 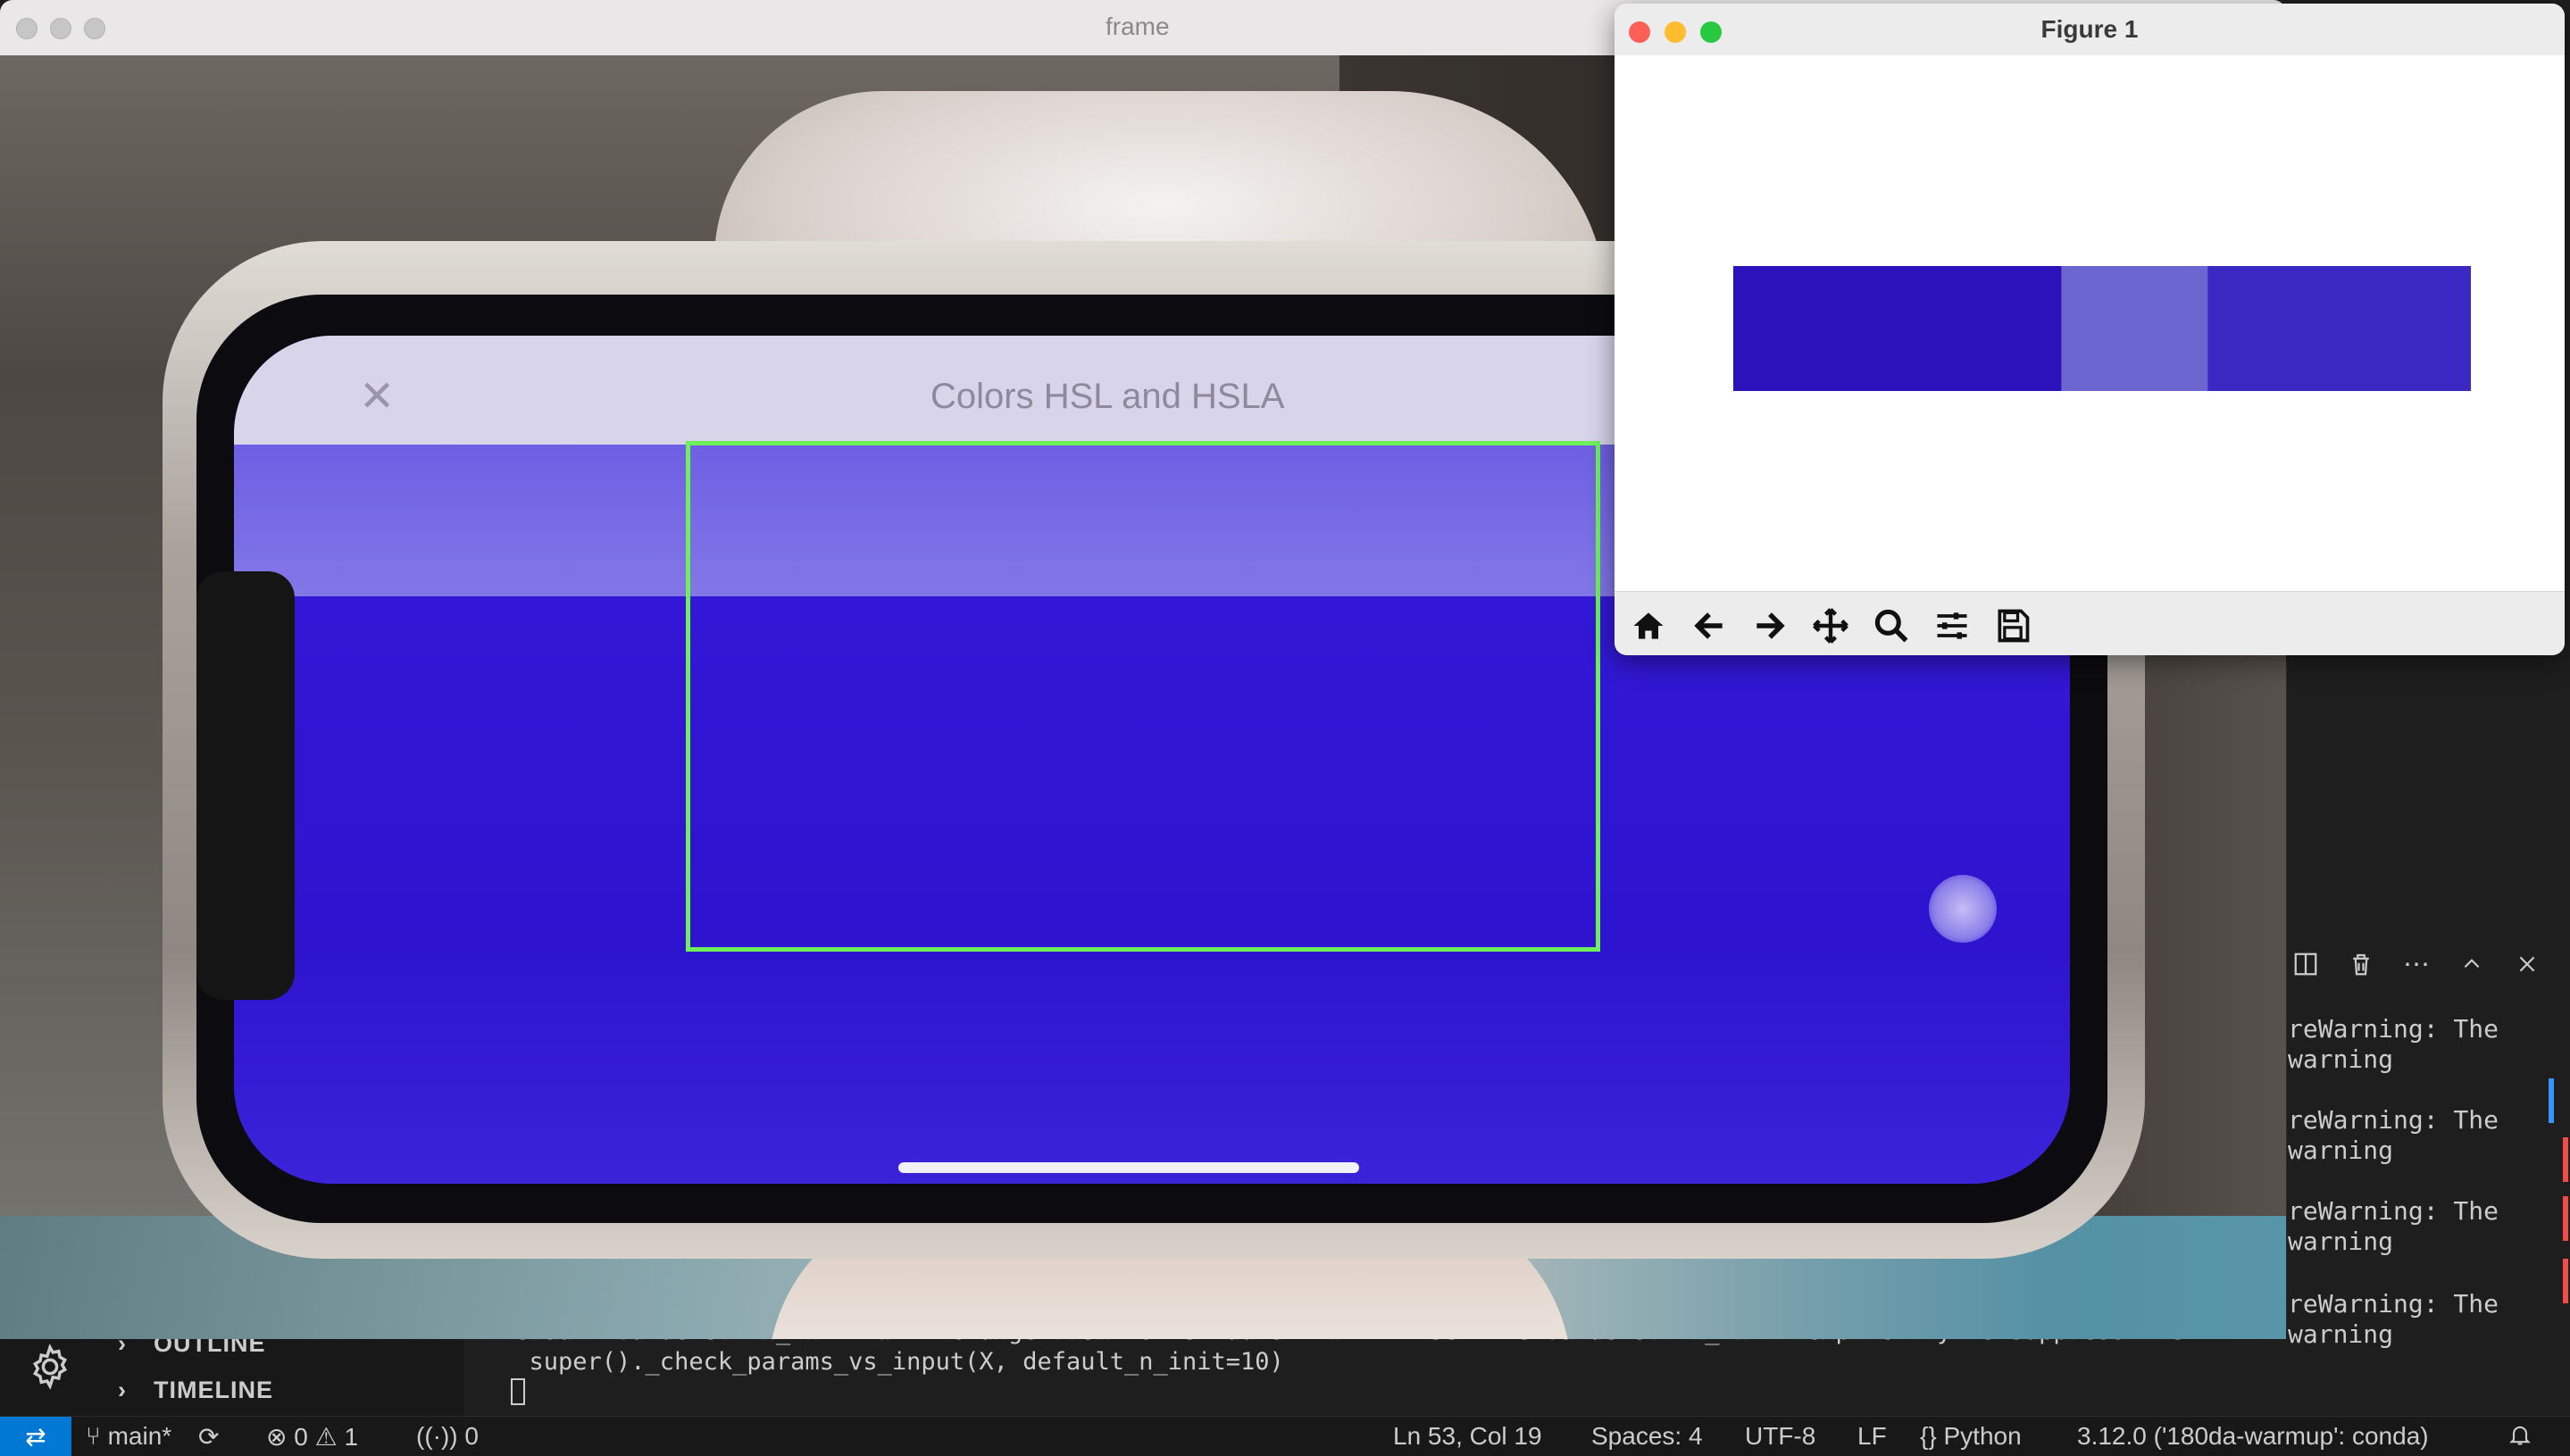 I want to click on error-count: 0, so click(x=301, y=1437).